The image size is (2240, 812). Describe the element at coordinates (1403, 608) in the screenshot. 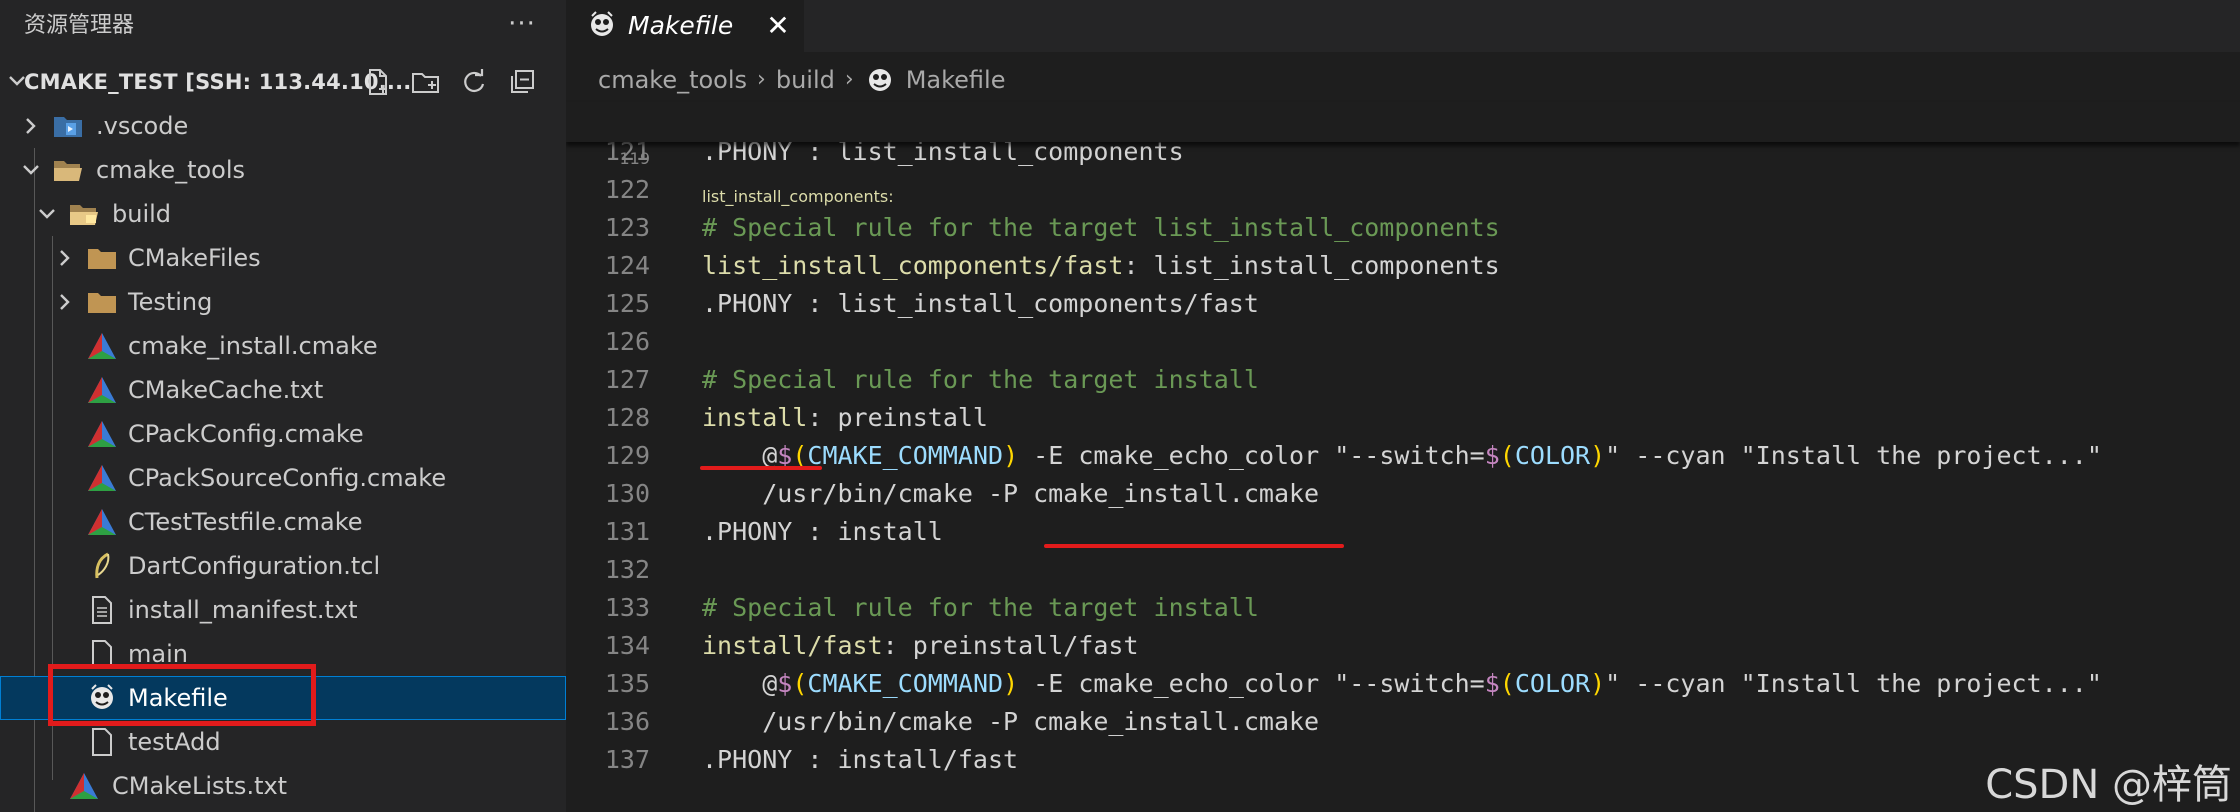

I see `code-line: 133 # Special rule for the target install` at that location.